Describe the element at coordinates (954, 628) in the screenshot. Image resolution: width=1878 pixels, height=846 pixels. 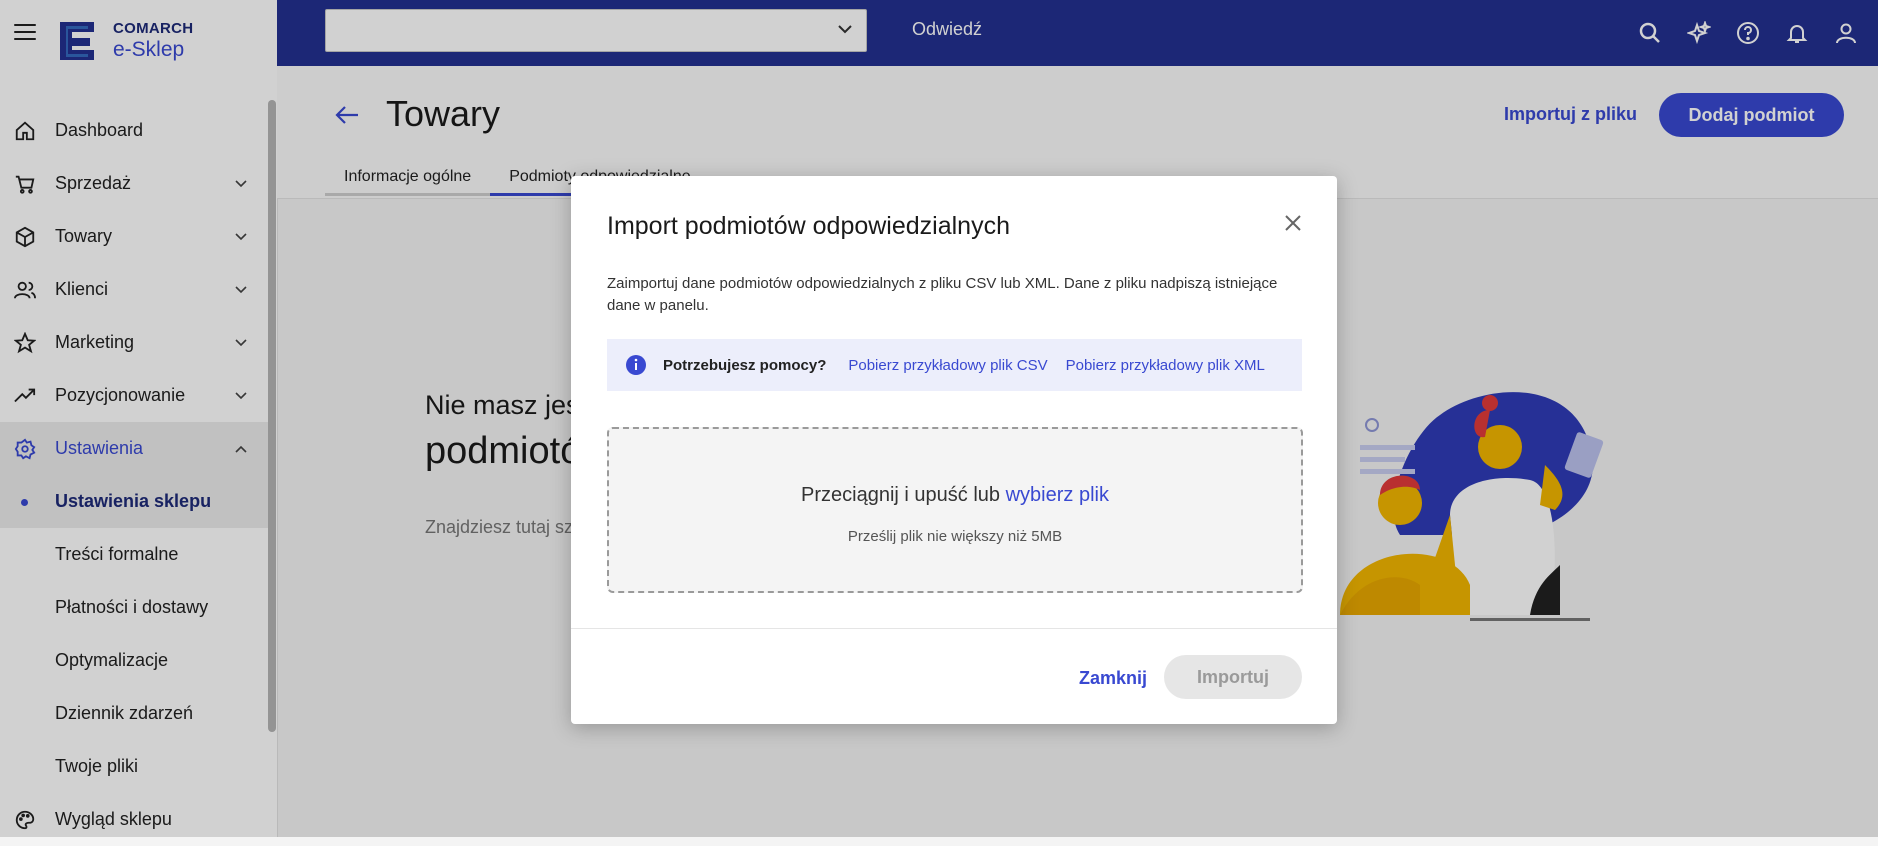
I see `modal-divider` at that location.